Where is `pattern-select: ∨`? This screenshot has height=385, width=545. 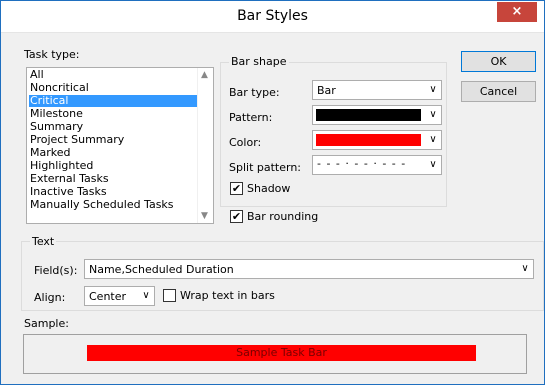
pattern-select: ∨ is located at coordinates (377, 115).